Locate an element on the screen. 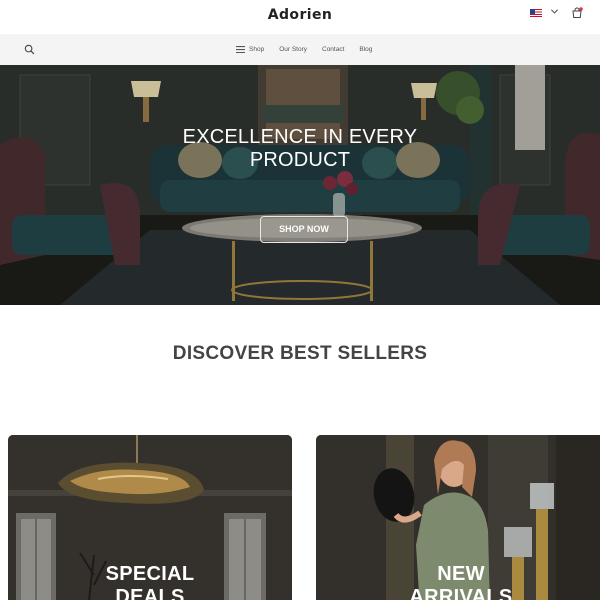 This screenshot has width=600, height=600. nav-item-blog: Blog is located at coordinates (365, 49).